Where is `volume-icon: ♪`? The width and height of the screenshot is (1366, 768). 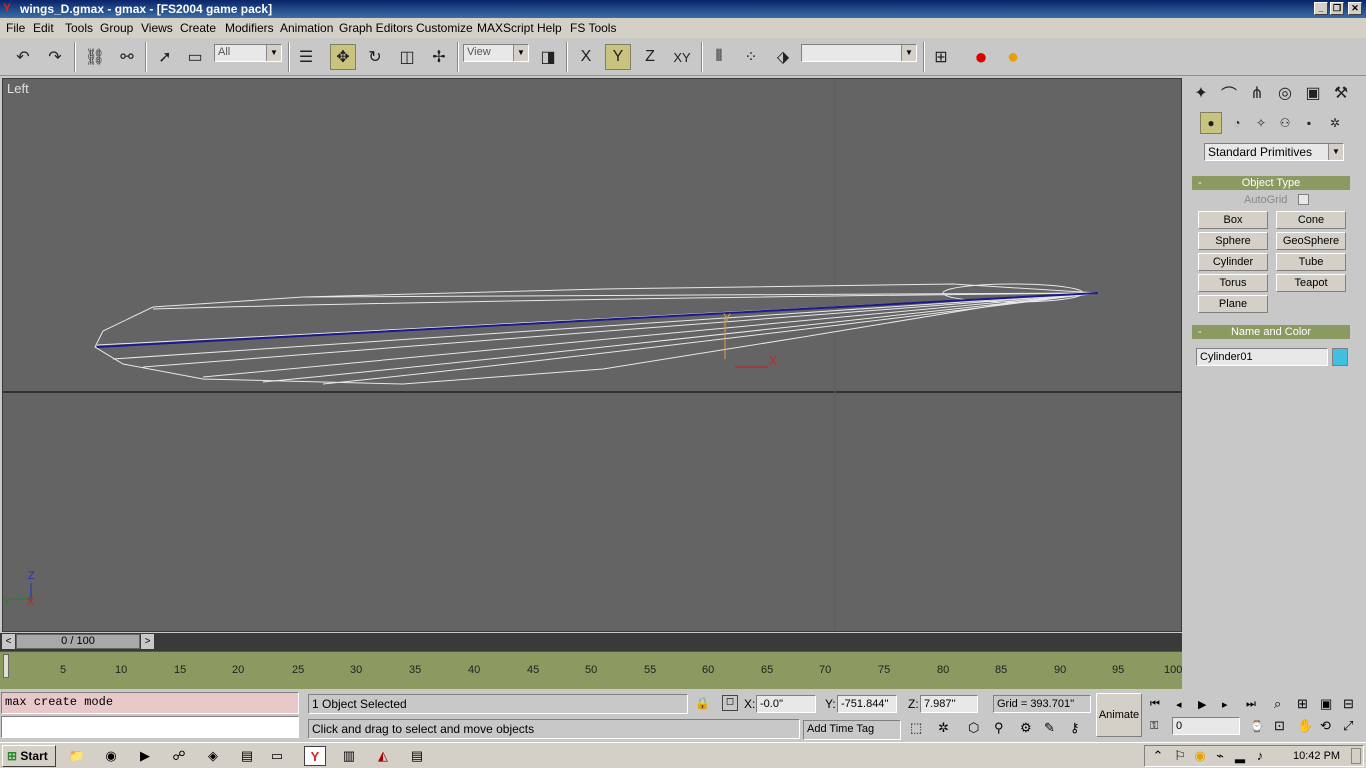
volume-icon: ♪ is located at coordinates (1260, 756).